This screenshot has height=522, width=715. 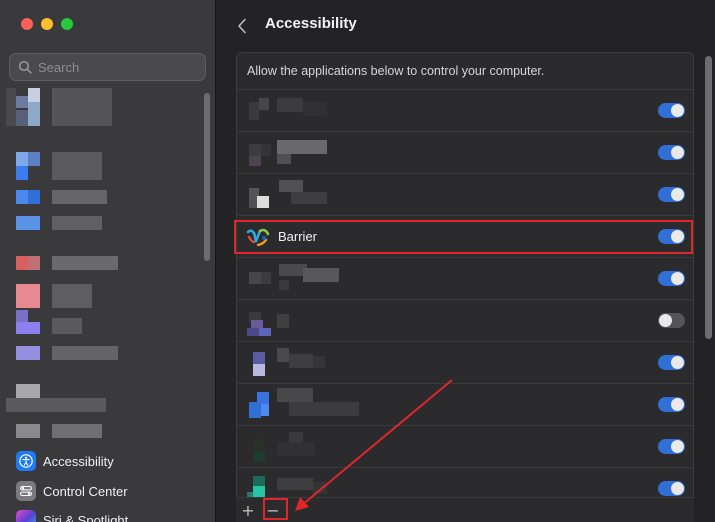 What do you see at coordinates (26, 516) in the screenshot?
I see `siri-icon` at bounding box center [26, 516].